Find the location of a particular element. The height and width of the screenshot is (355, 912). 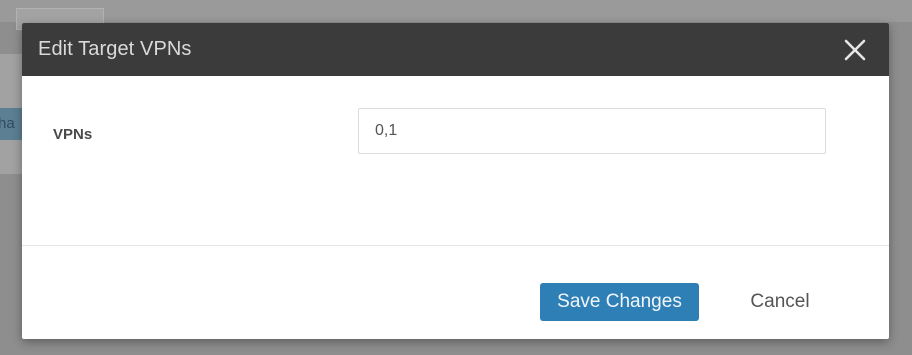

background-tab: ha is located at coordinates (11, 124).